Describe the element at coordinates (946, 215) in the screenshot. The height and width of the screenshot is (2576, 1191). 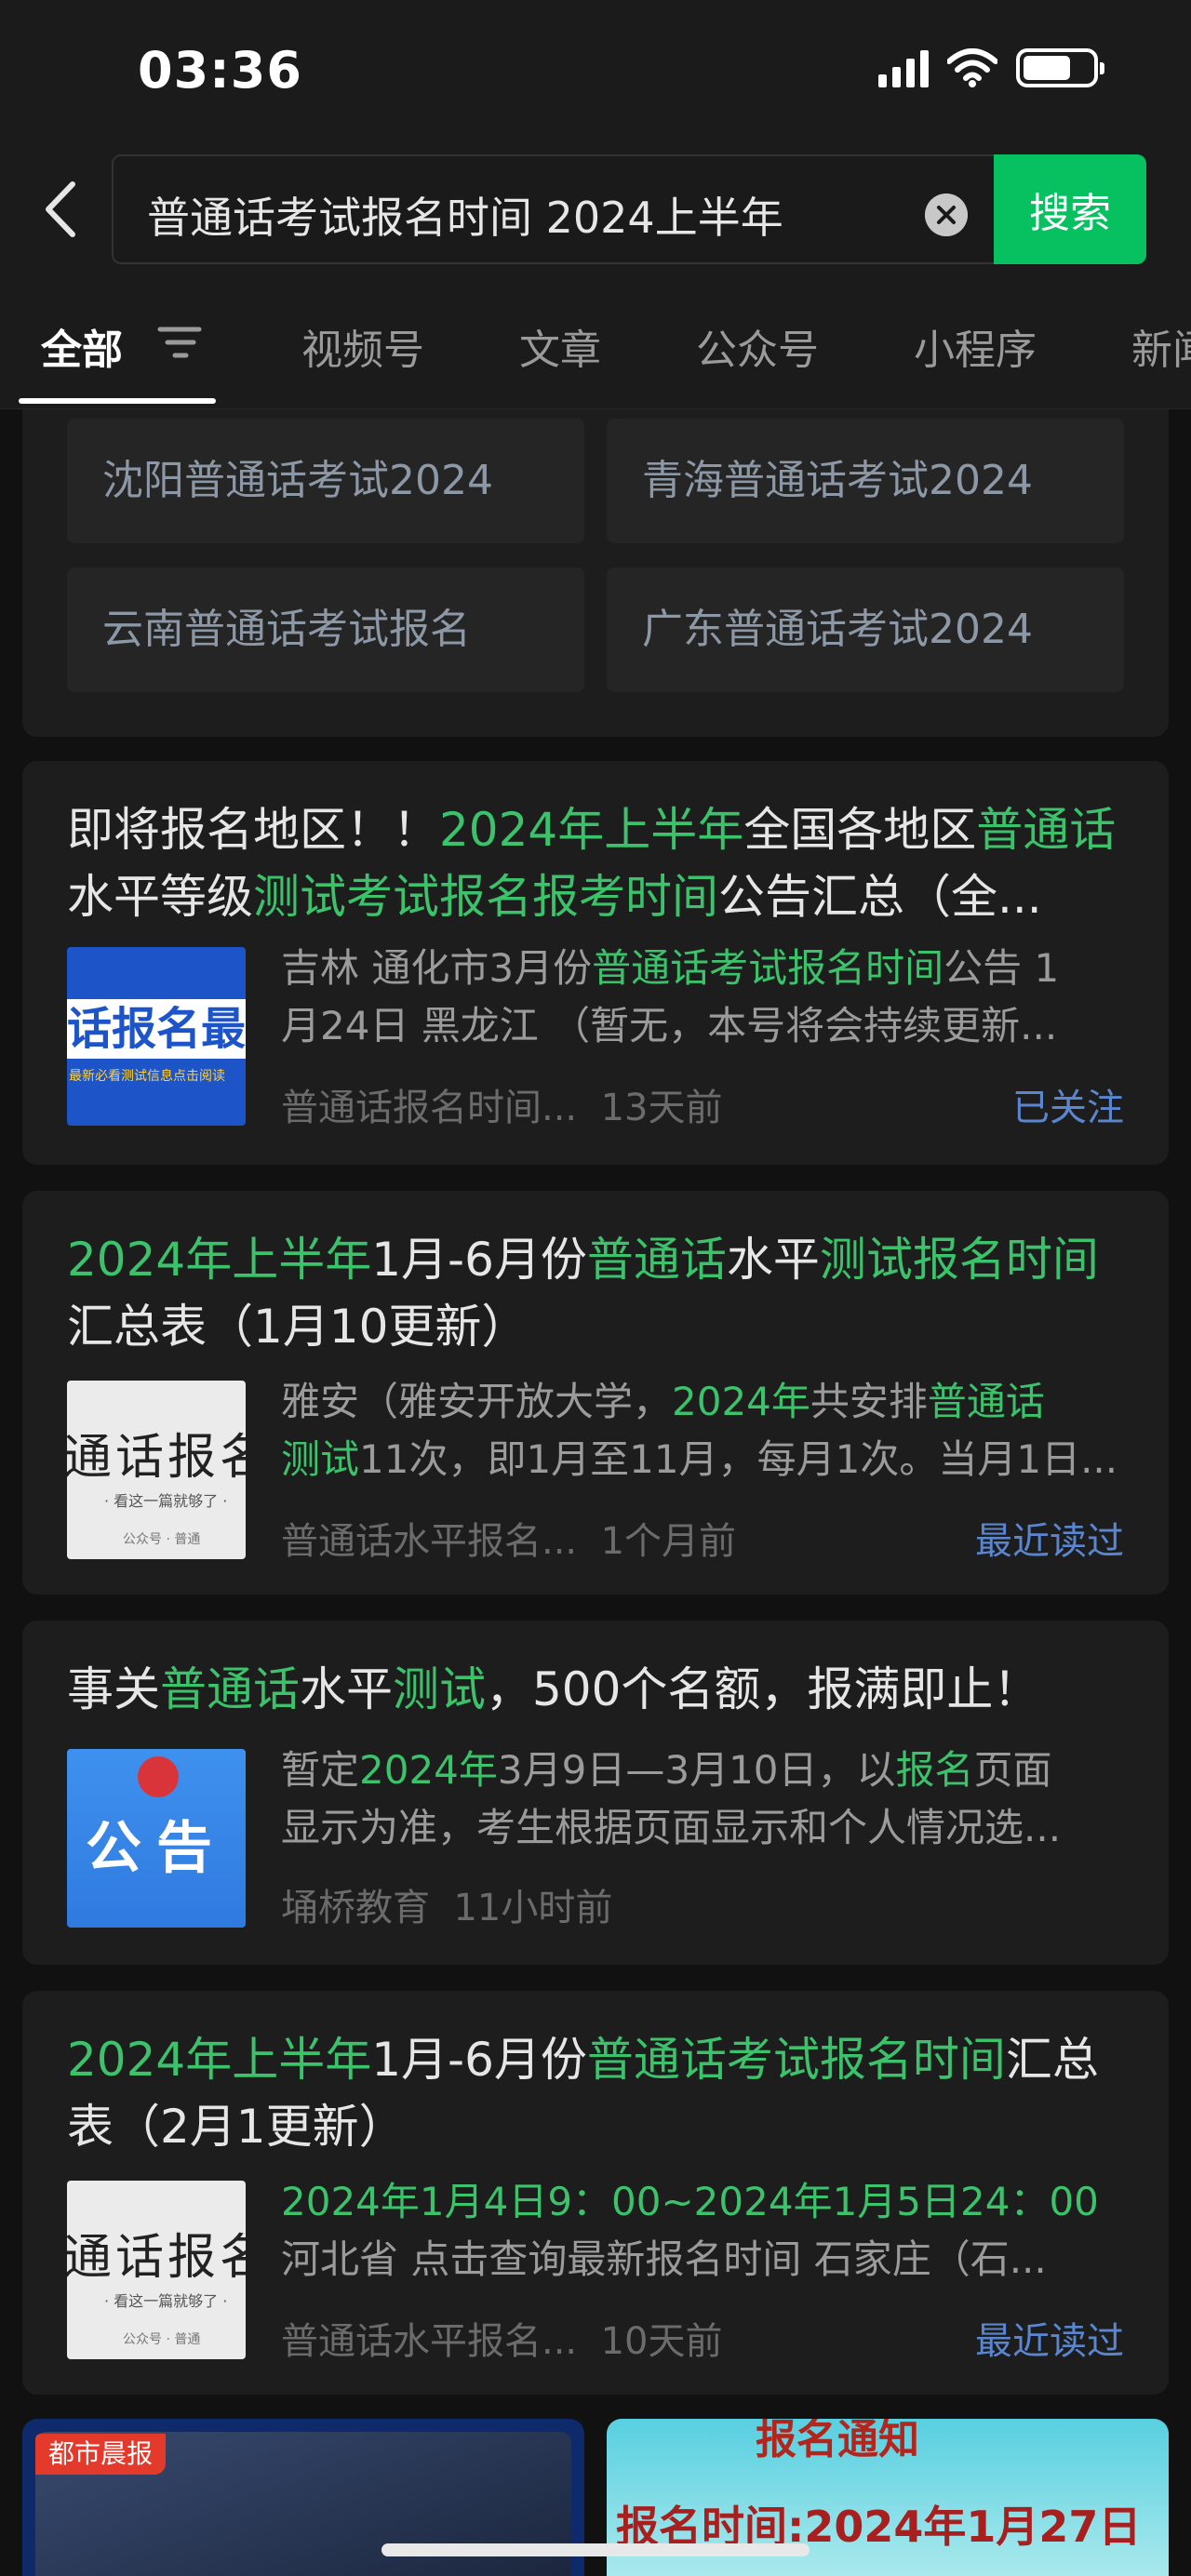
I see `clear-search-icon` at that location.